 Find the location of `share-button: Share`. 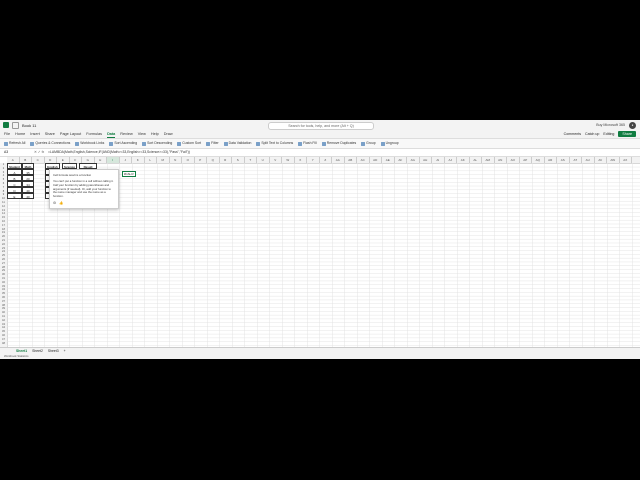

share-button: Share is located at coordinates (627, 134).